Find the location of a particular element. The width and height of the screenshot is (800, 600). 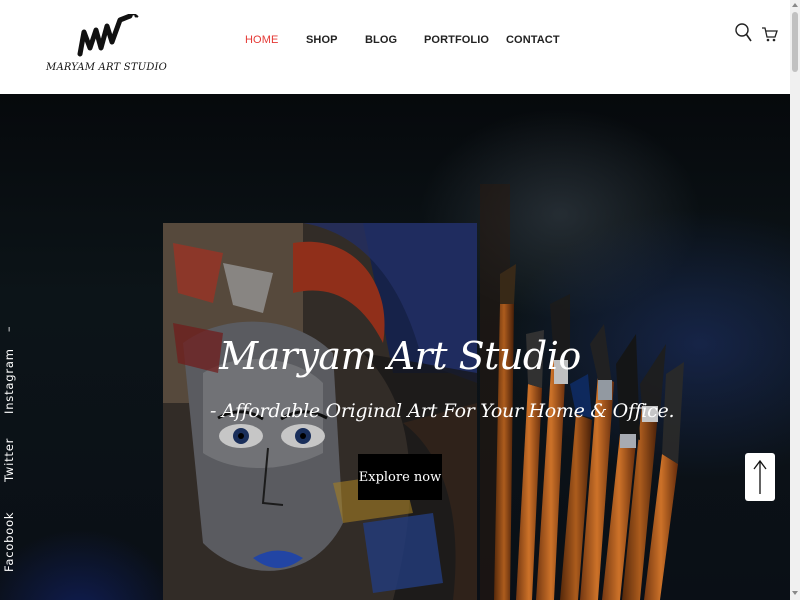

nav-home: HOME is located at coordinates (261, 40).